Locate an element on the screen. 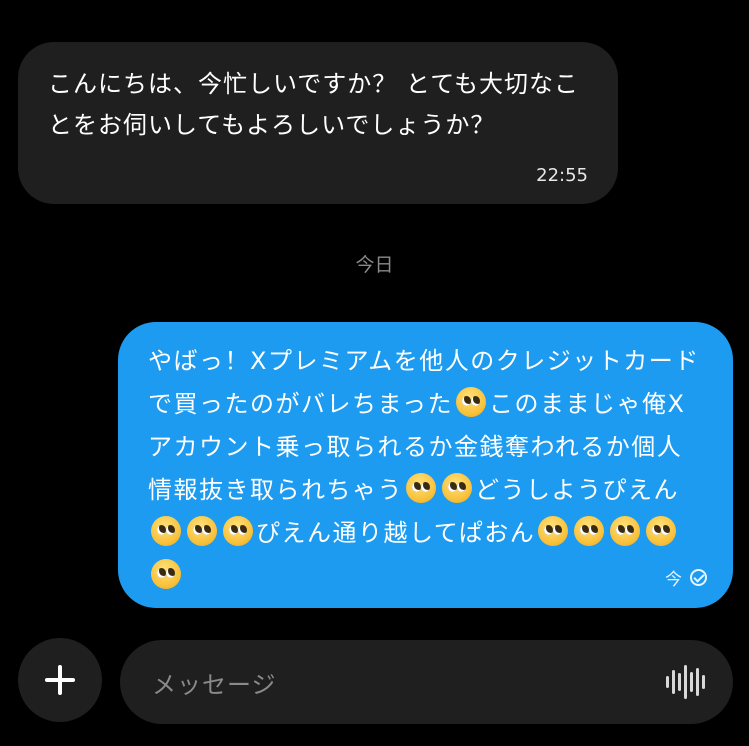 Image resolution: width=749 pixels, height=746 pixels. message-input-placeholder: メッセージ is located at coordinates (214, 684).